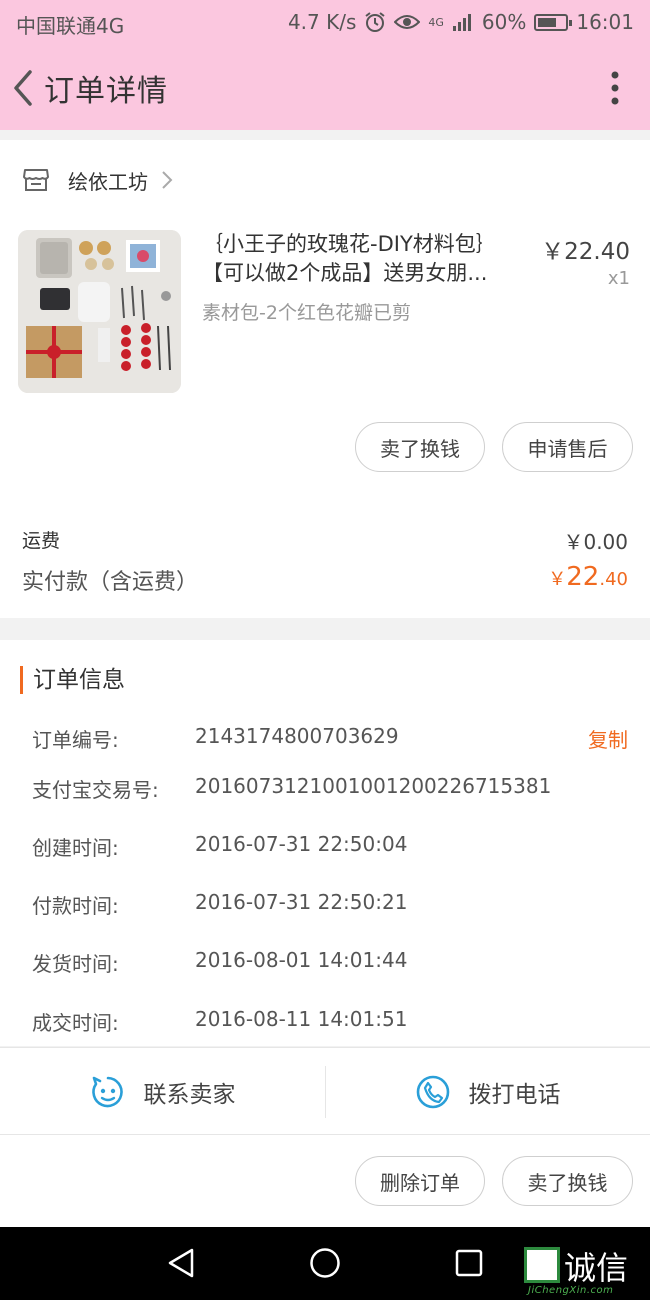  What do you see at coordinates (432, 1092) in the screenshot?
I see `phone-icon` at bounding box center [432, 1092].